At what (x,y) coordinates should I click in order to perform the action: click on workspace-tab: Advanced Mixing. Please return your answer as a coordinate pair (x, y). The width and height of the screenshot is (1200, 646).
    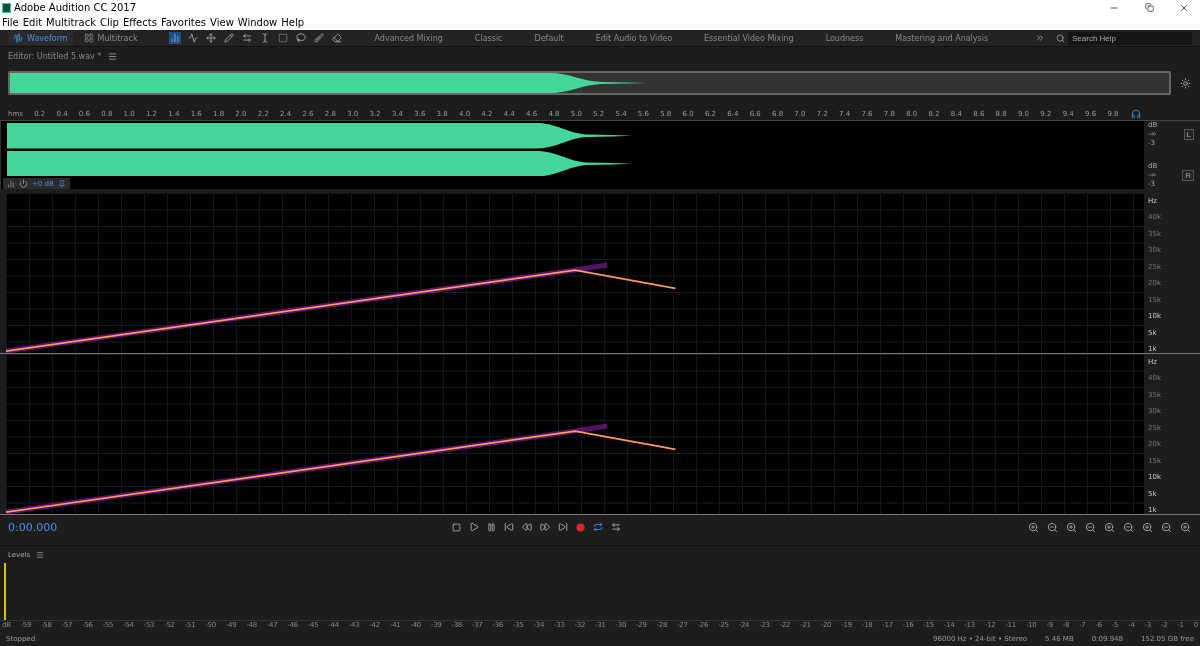
    Looking at the image, I should click on (408, 38).